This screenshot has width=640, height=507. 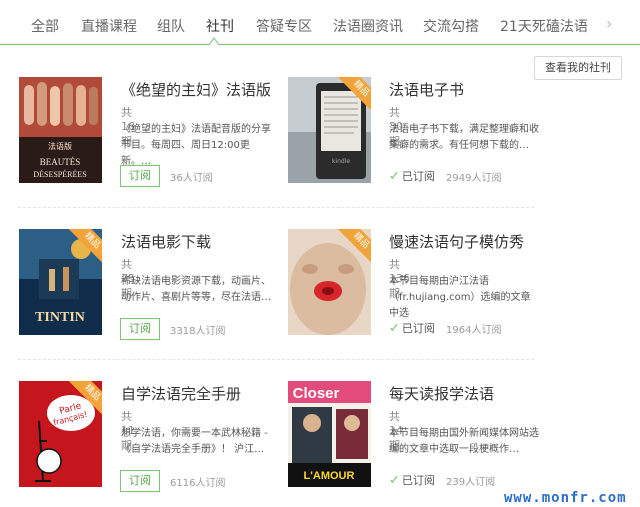 What do you see at coordinates (565, 498) in the screenshot?
I see `watermark: www.monfr.com` at bounding box center [565, 498].